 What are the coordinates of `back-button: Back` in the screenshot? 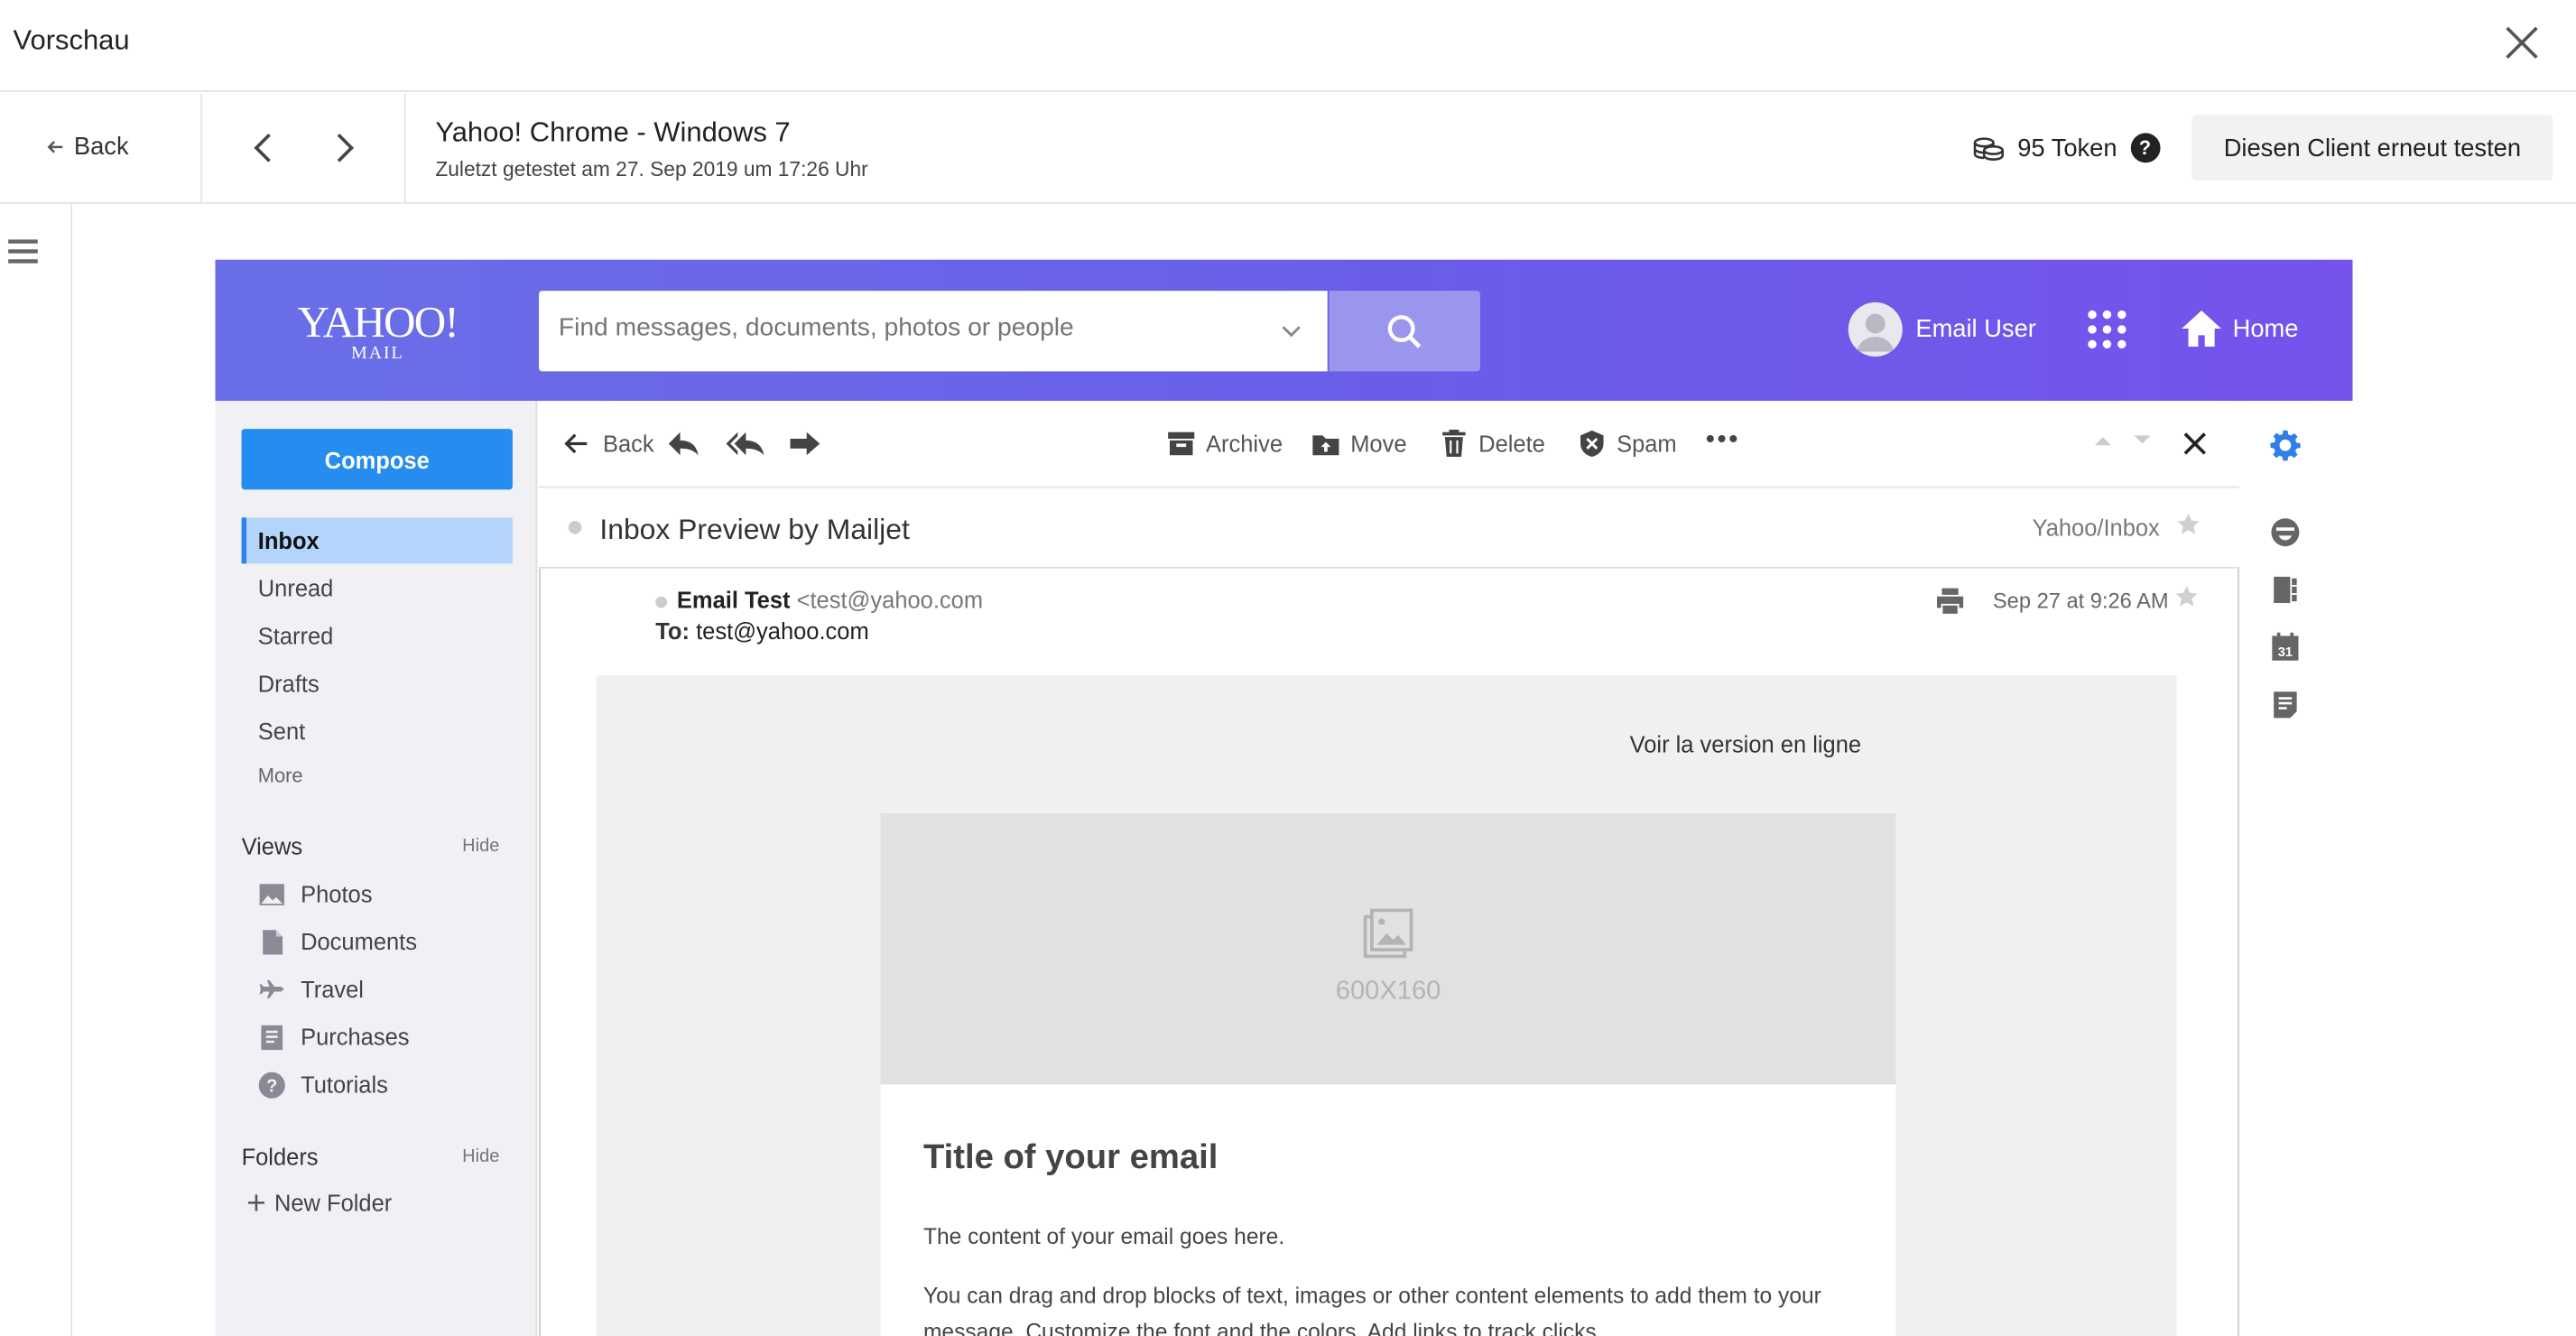 It's located at (87, 147).